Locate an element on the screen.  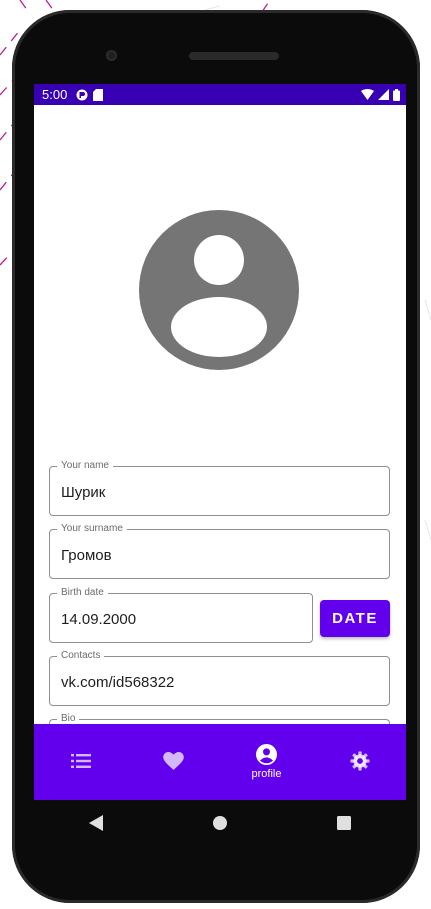
earpiece-speaker is located at coordinates (234, 56).